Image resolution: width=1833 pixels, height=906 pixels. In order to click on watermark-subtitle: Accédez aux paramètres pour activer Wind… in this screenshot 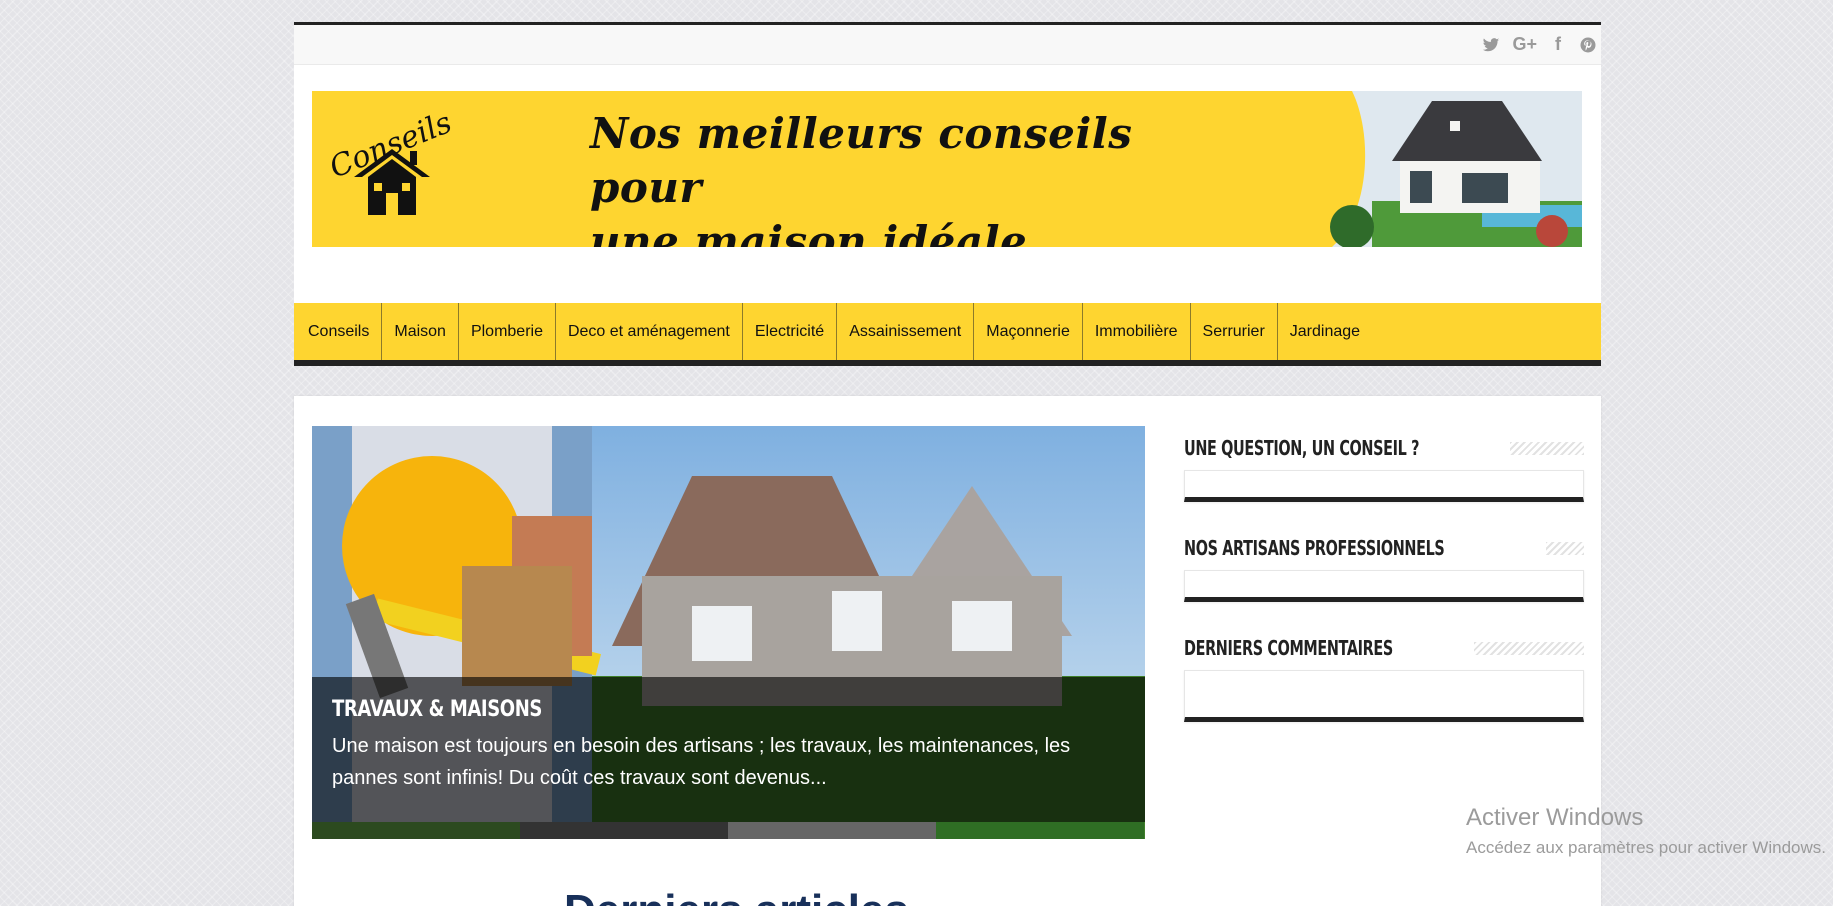, I will do `click(1646, 847)`.